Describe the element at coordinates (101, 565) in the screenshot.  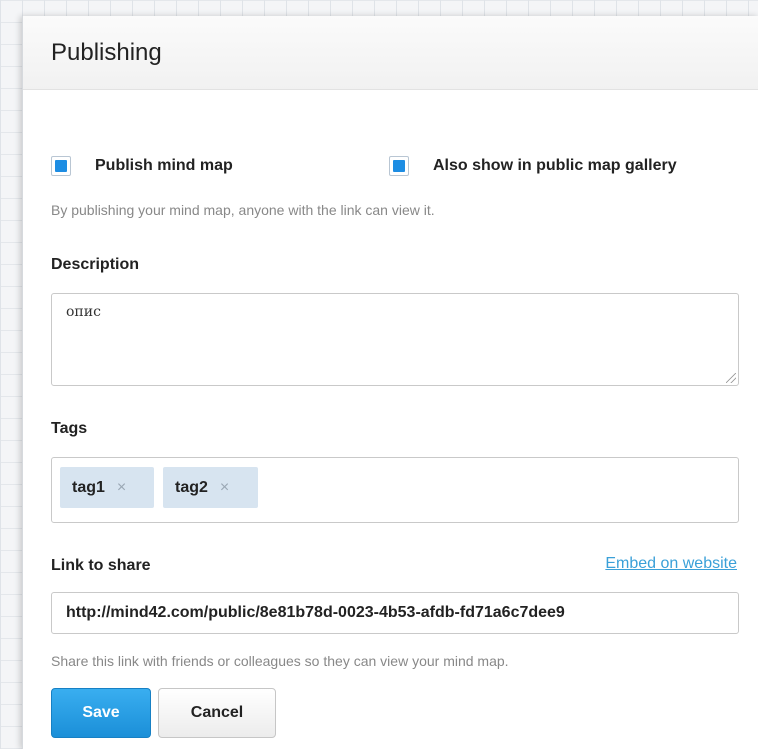
I see `link-to-share-label: Link to share` at that location.